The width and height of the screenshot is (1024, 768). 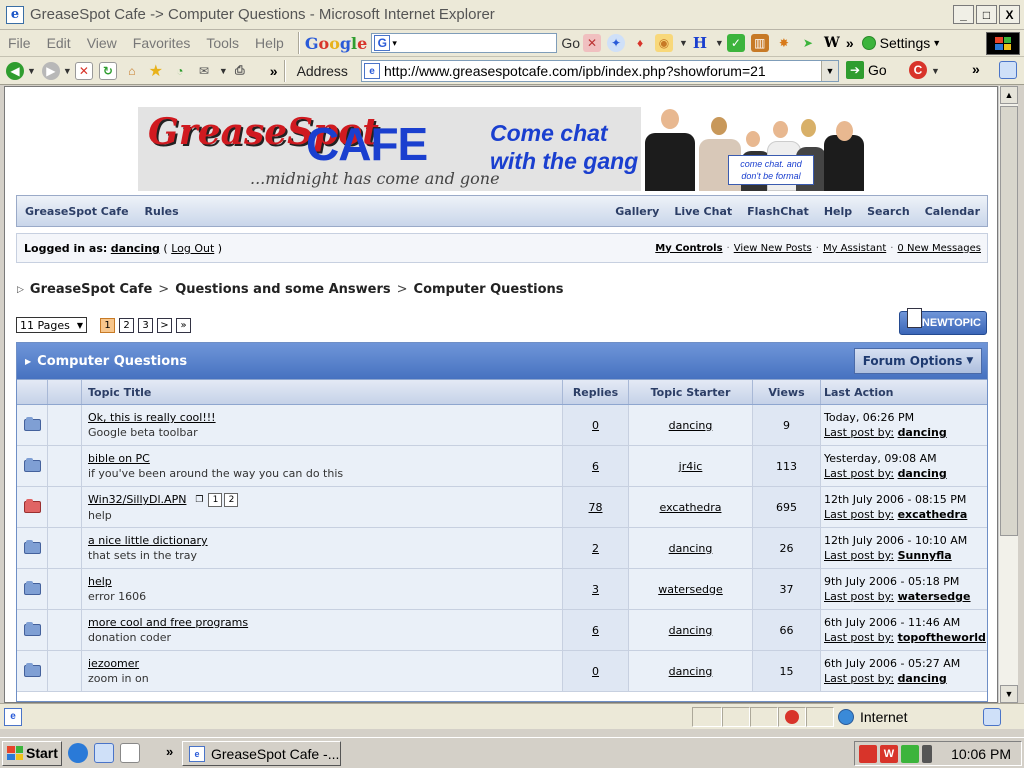 What do you see at coordinates (787, 392) in the screenshot?
I see `col-views: Views` at bounding box center [787, 392].